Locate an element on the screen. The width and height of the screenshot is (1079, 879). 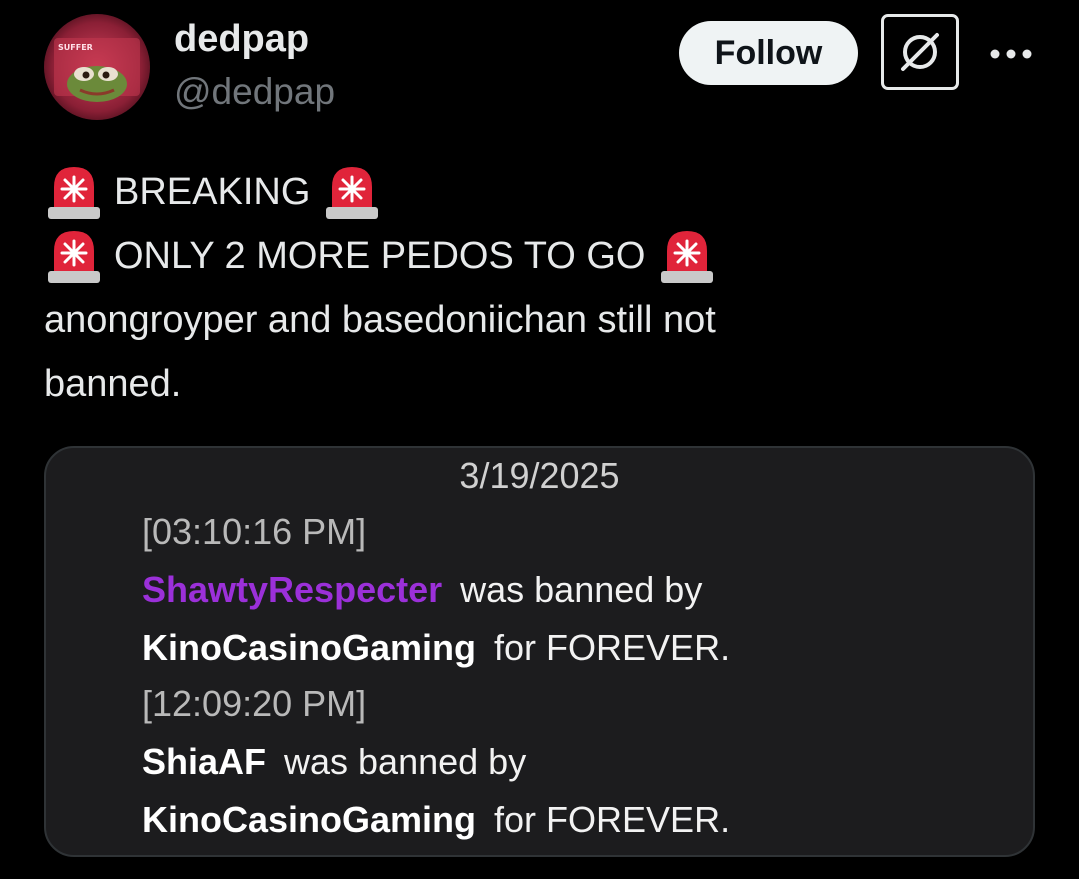
banned-username: ShiaAF is located at coordinates (204, 761).